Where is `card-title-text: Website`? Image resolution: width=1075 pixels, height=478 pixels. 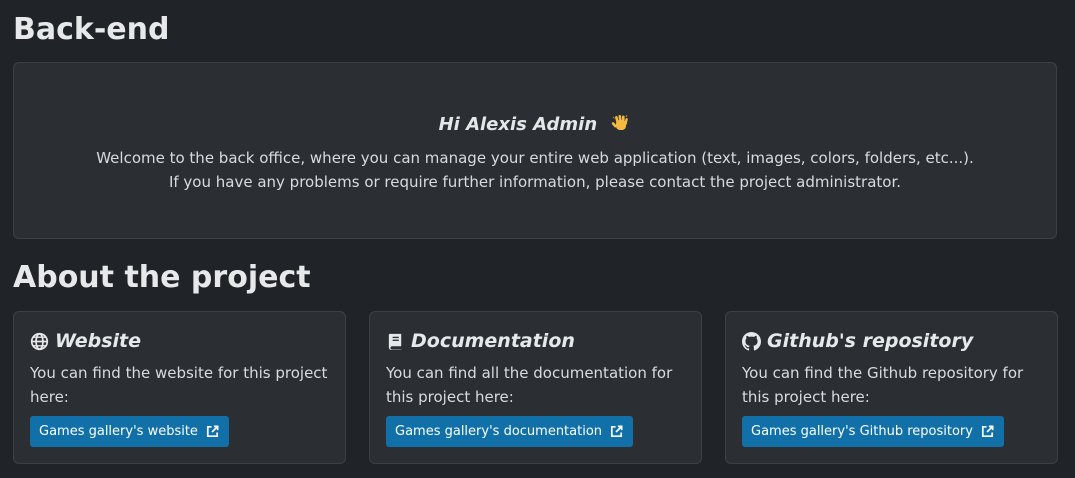
card-title-text: Website is located at coordinates (98, 341).